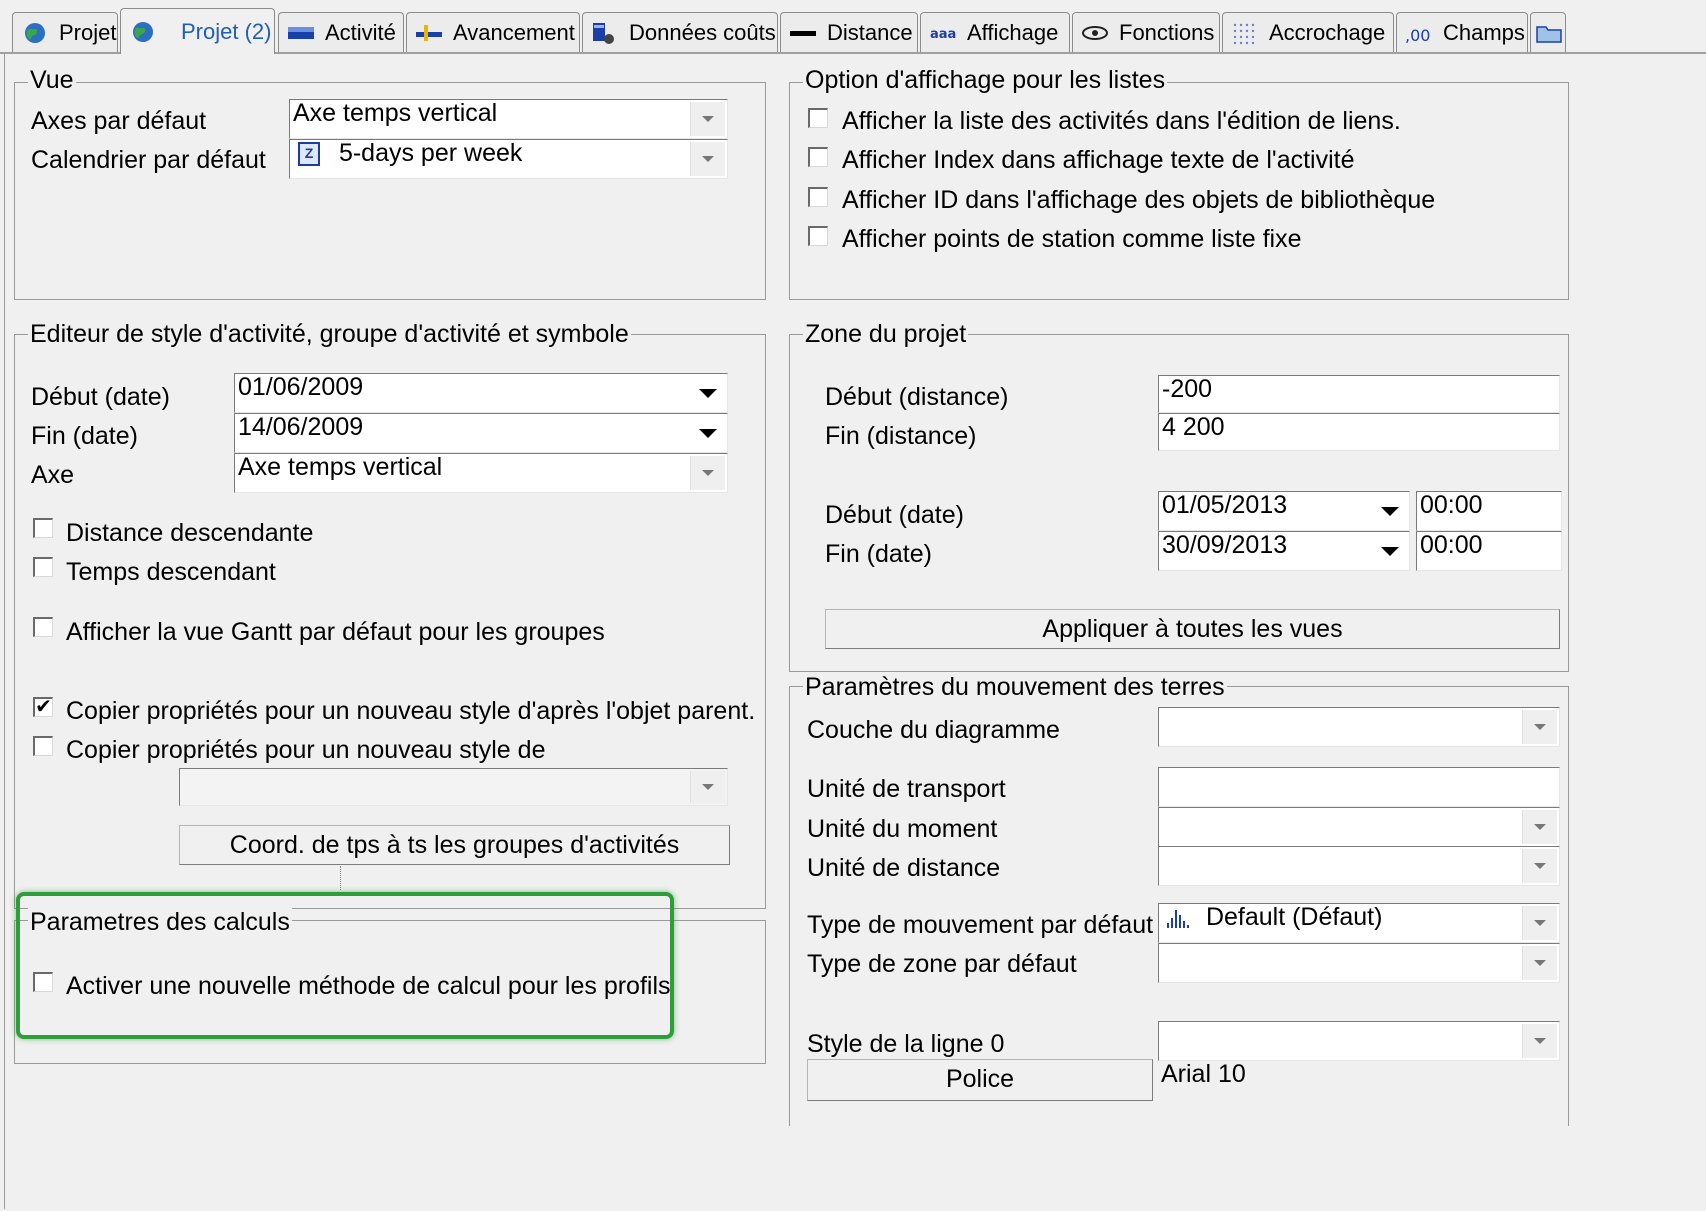 The height and width of the screenshot is (1211, 1706). What do you see at coordinates (818, 197) in the screenshot?
I see `checkbox-show-id` at bounding box center [818, 197].